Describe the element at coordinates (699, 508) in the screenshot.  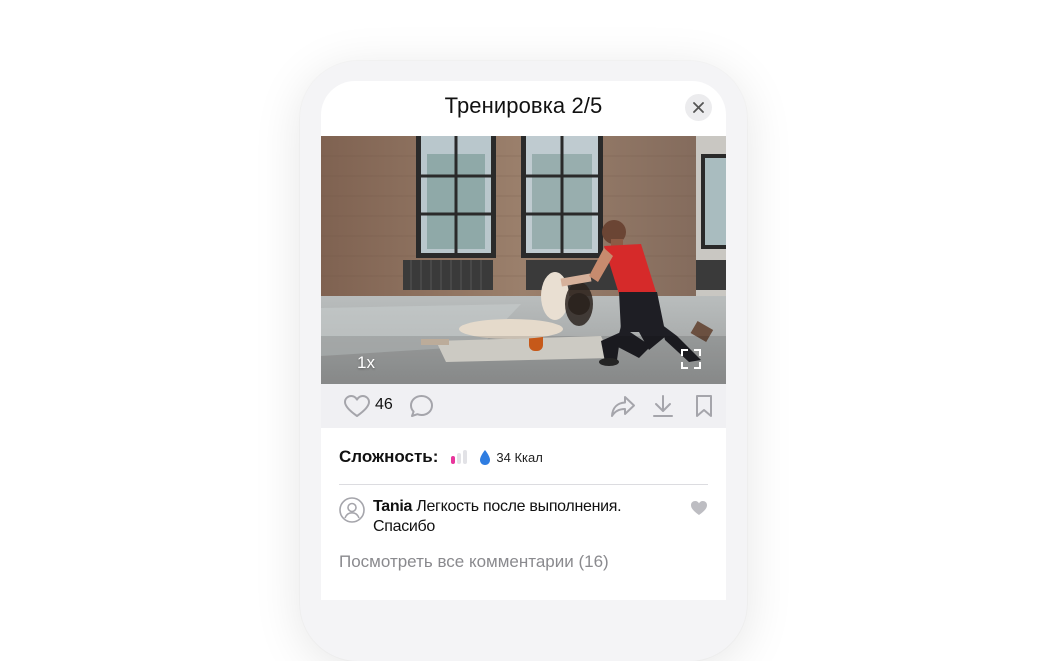
I see `comment-like-icon` at that location.